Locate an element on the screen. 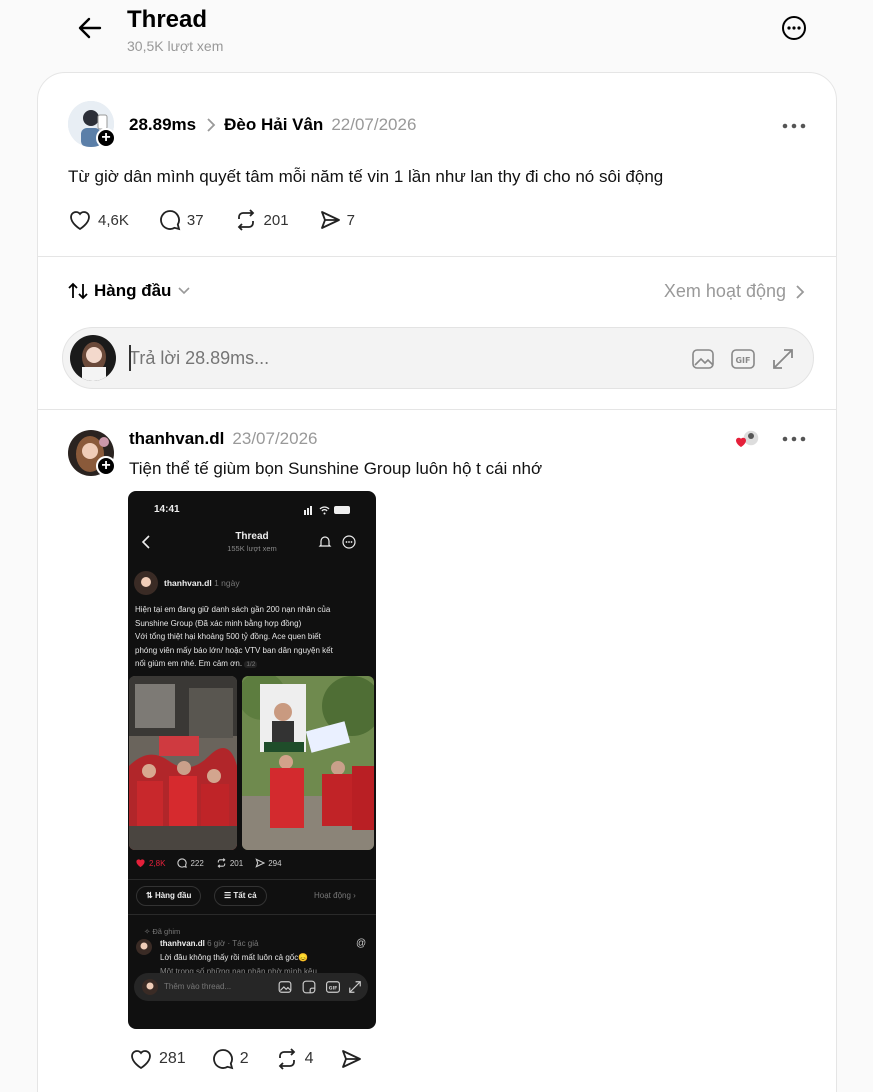 This screenshot has width=873, height=1092. embedded-username: thanhvan.dl is located at coordinates (188, 583).